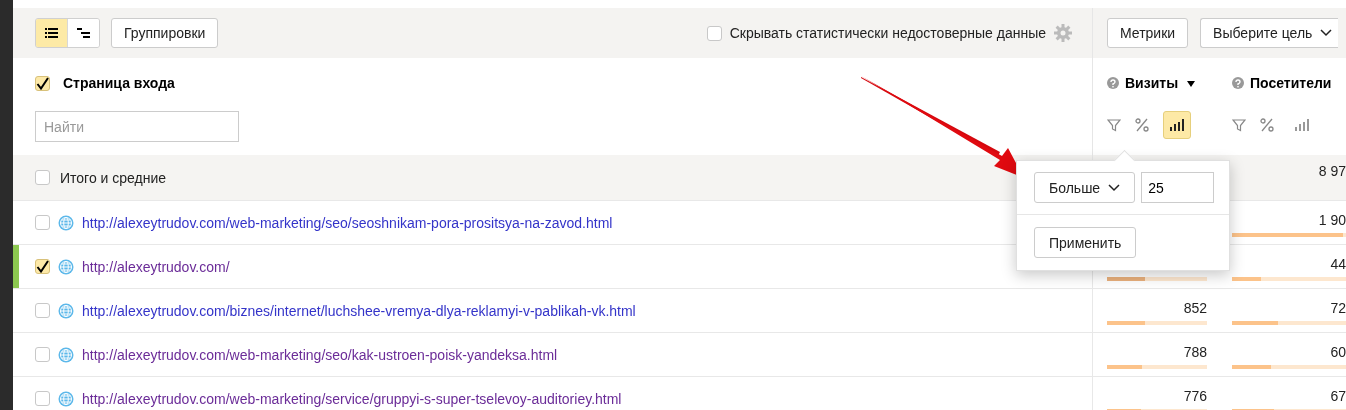 The height and width of the screenshot is (410, 1346). Describe the element at coordinates (156, 266) in the screenshot. I see `page-link: http://alexeytrudov.com/` at that location.